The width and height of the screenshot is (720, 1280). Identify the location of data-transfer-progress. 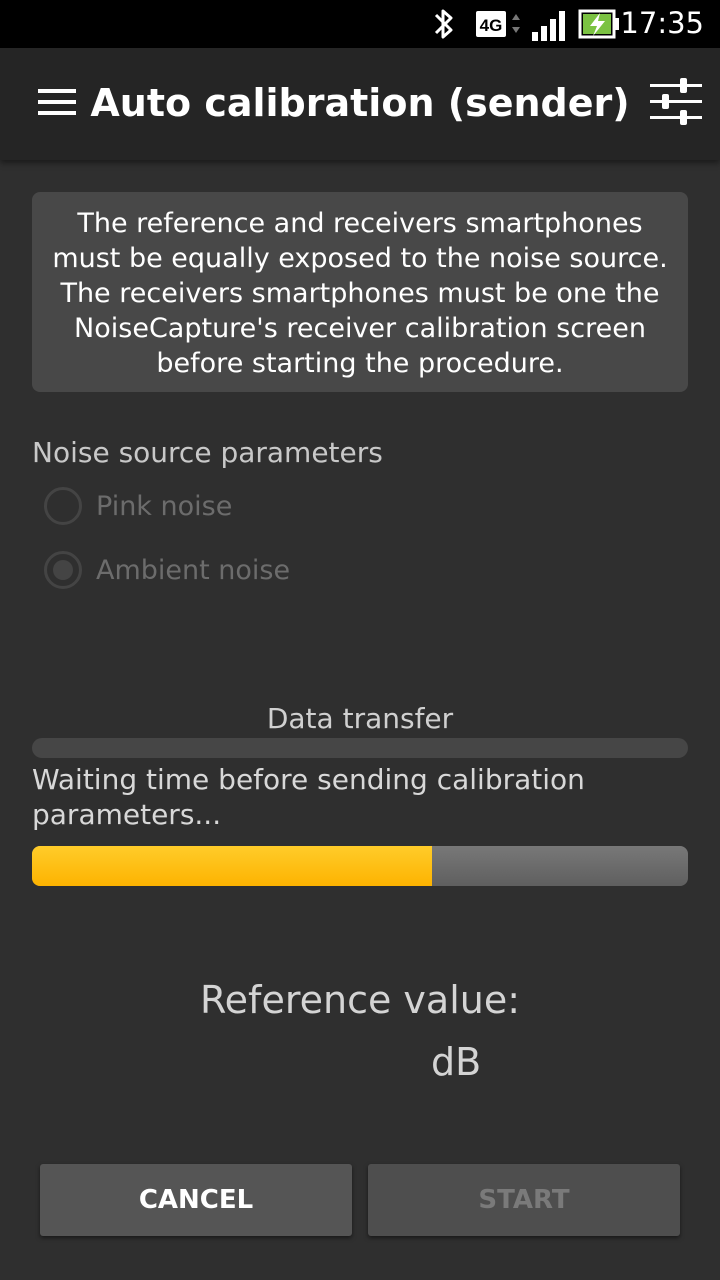
(360, 748).